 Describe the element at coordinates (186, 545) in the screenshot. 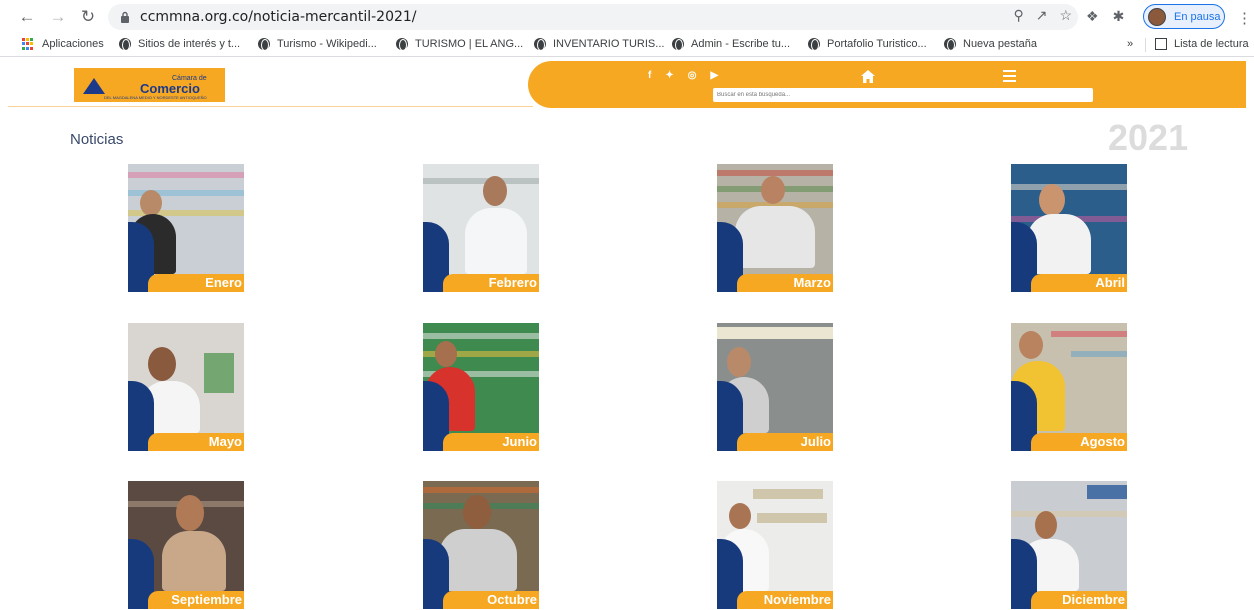

I see `month-card-septiembre: Septiembre` at that location.